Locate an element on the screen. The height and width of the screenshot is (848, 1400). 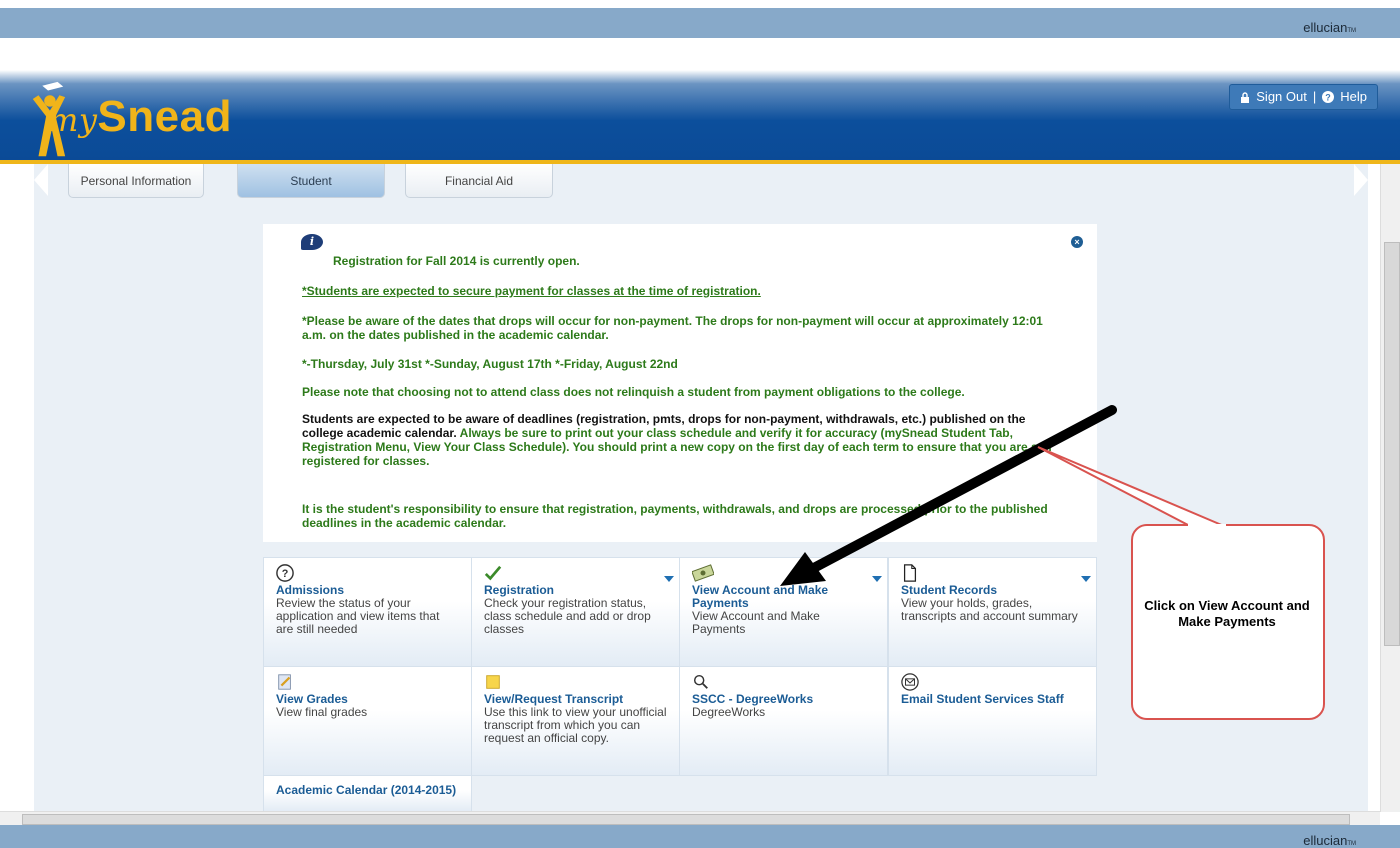
callout-text: Click on View Account and Make Payments is located at coordinates (1227, 613).